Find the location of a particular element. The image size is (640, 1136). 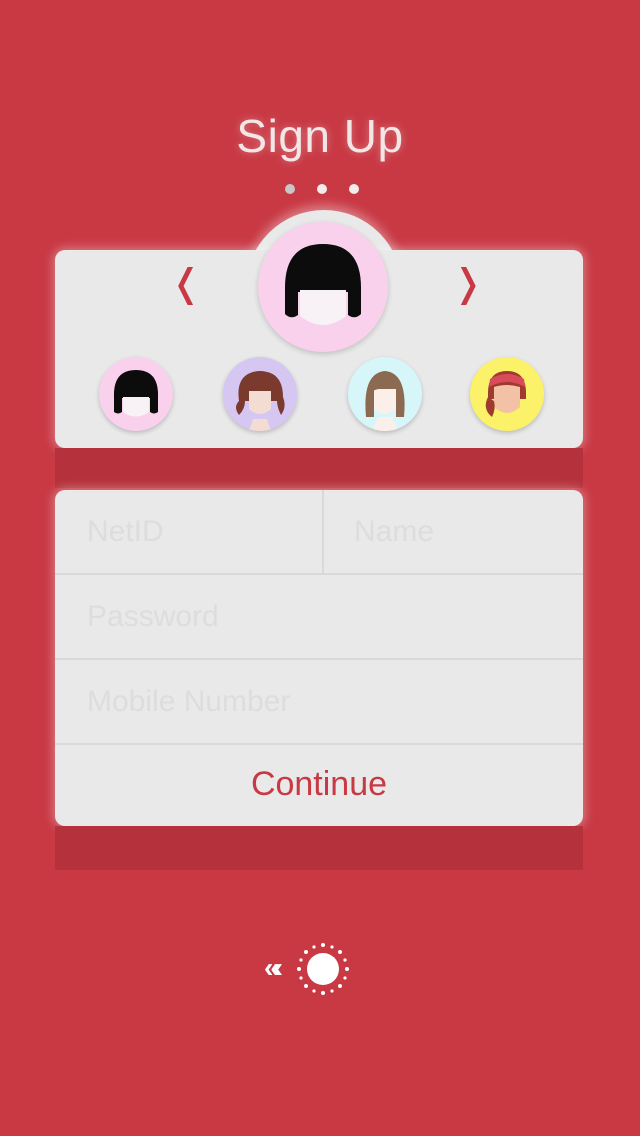

mobile-number-input is located at coordinates (319, 701).